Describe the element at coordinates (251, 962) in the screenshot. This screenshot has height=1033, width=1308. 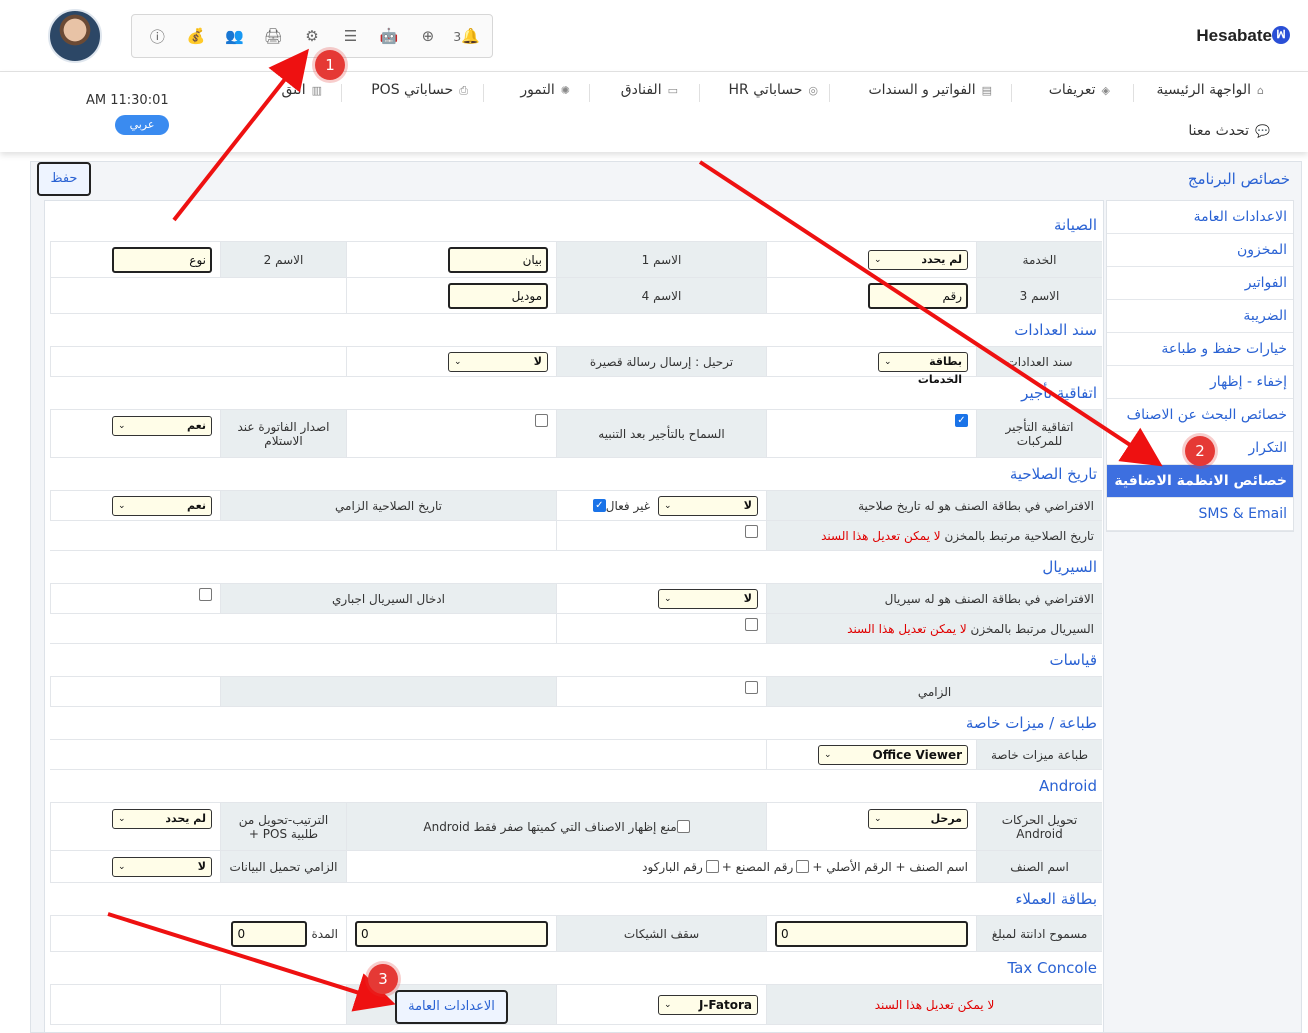
I see `arrow-to-tax-button` at that location.